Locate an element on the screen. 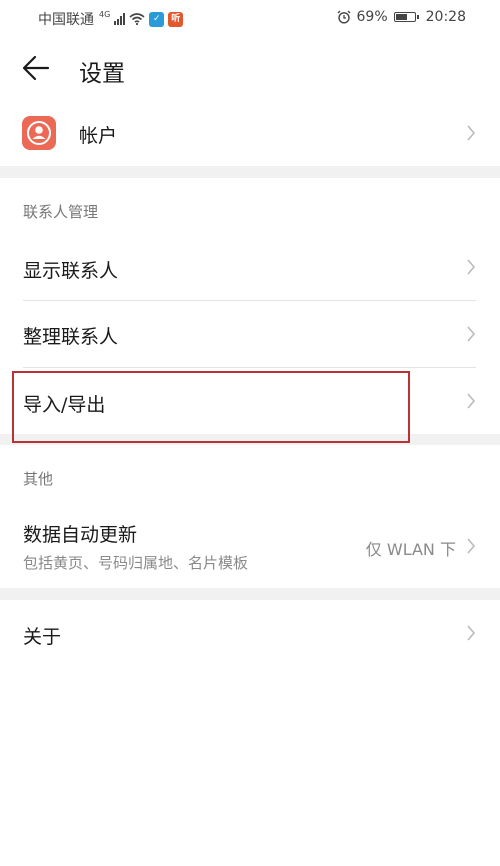  alarm-clock-icon is located at coordinates (343, 17).